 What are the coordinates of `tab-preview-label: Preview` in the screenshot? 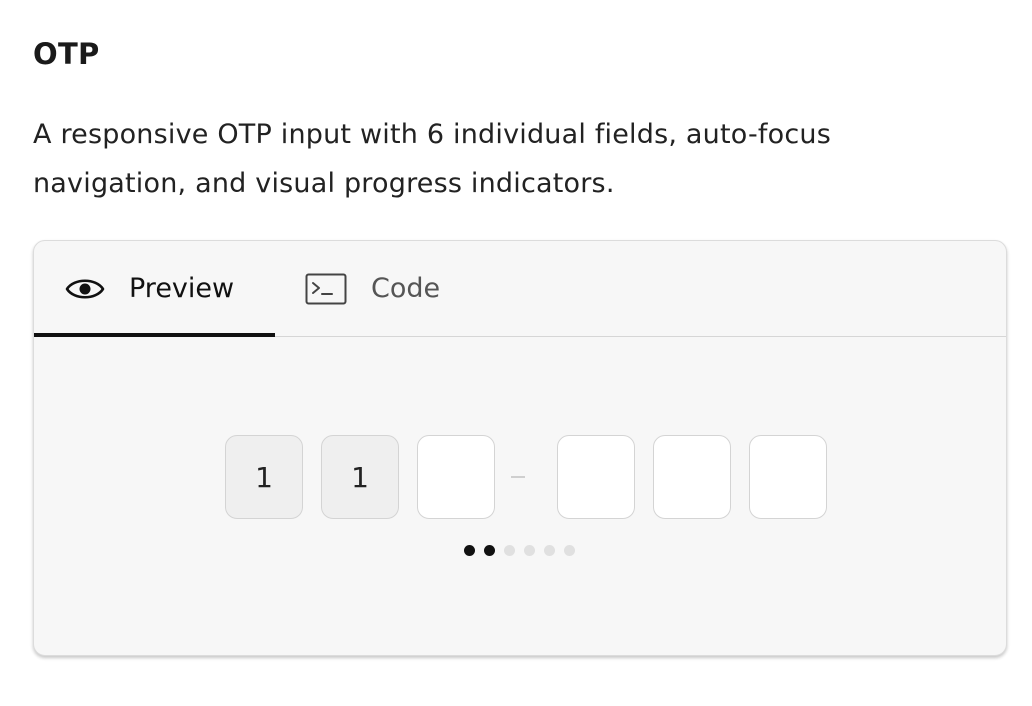 It's located at (182, 288).